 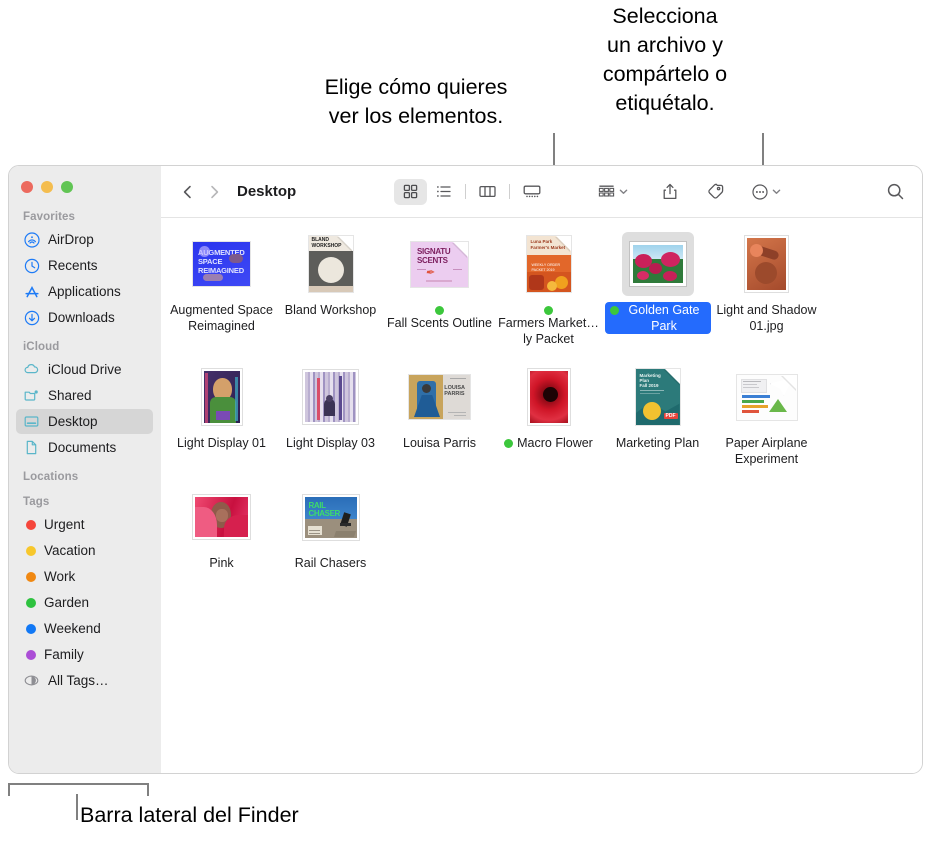 I want to click on sidebar-item-tag-vacation: Vacation, so click(x=84, y=550).